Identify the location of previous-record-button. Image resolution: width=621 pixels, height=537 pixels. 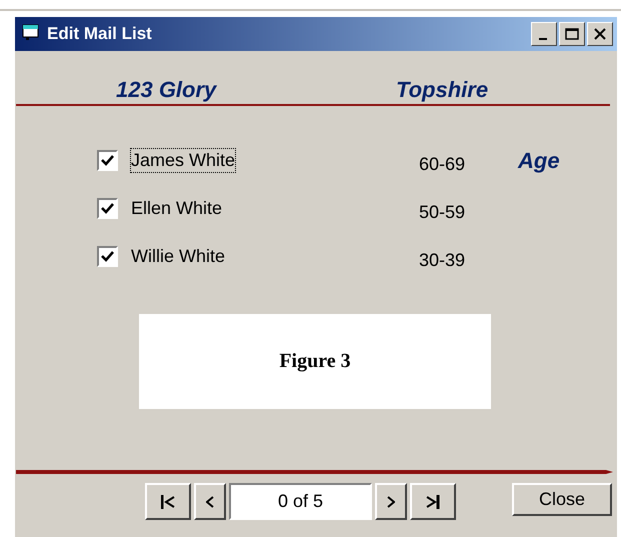
(210, 501).